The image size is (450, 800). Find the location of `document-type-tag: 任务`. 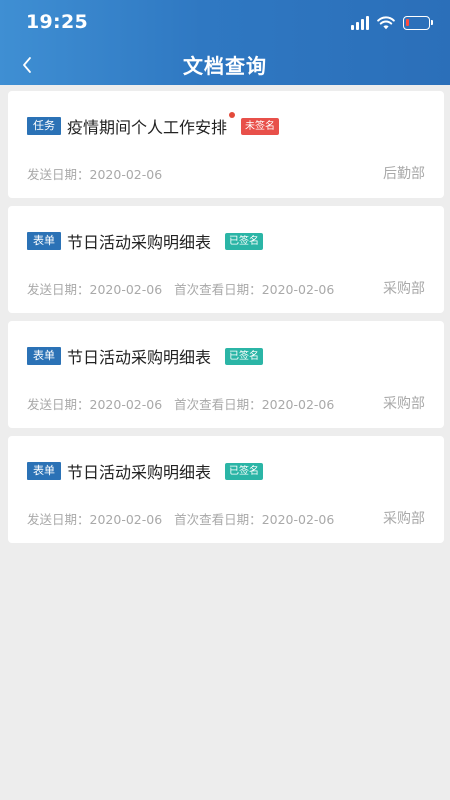

document-type-tag: 任务 is located at coordinates (44, 126).